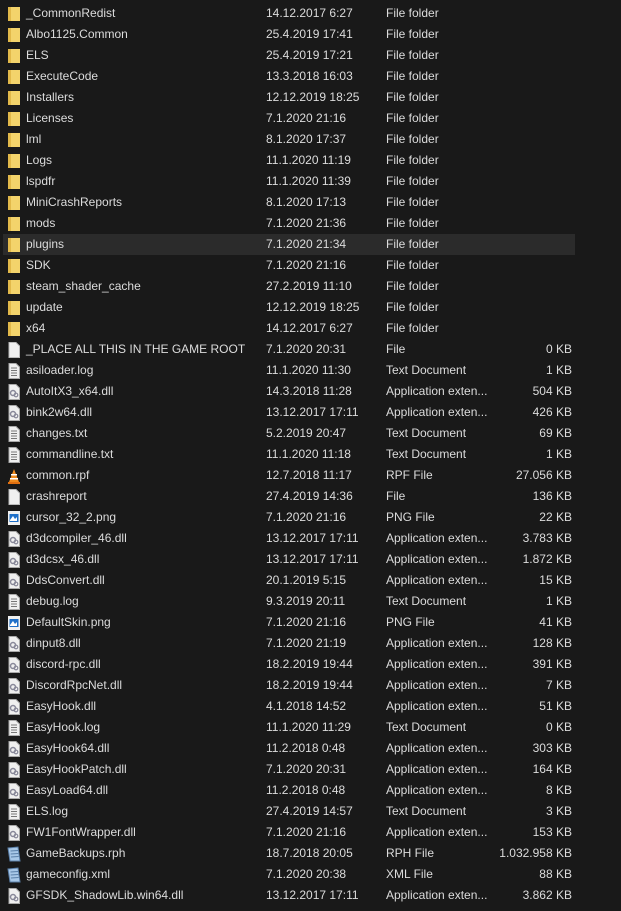 This screenshot has width=621, height=911. I want to click on file-row: crashreport 27.4.2019 14:36 File 136 KB, so click(310, 496).